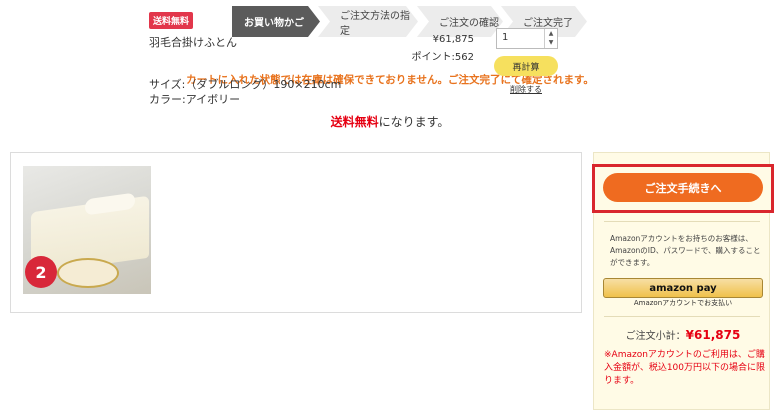 The width and height of the screenshot is (780, 420). Describe the element at coordinates (551, 42) in the screenshot. I see `chevron-down-icon: ▼` at that location.